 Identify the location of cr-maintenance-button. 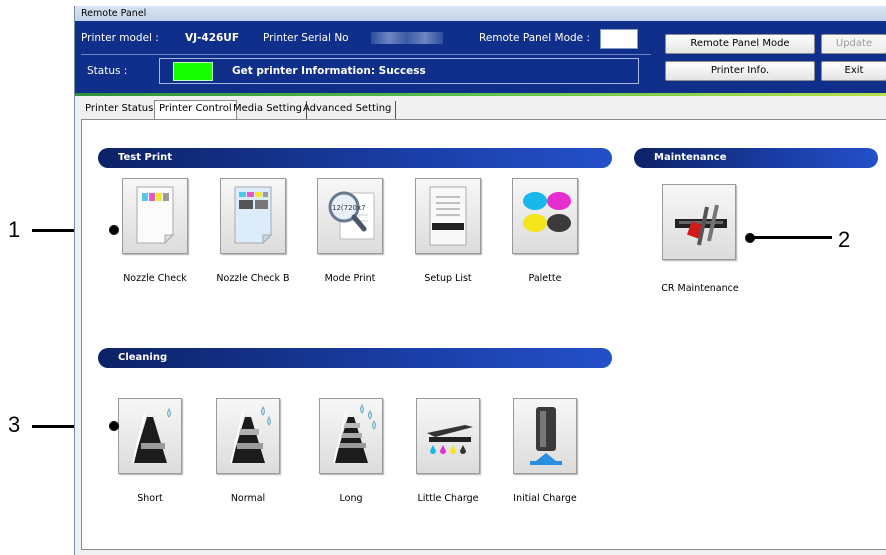
(699, 222).